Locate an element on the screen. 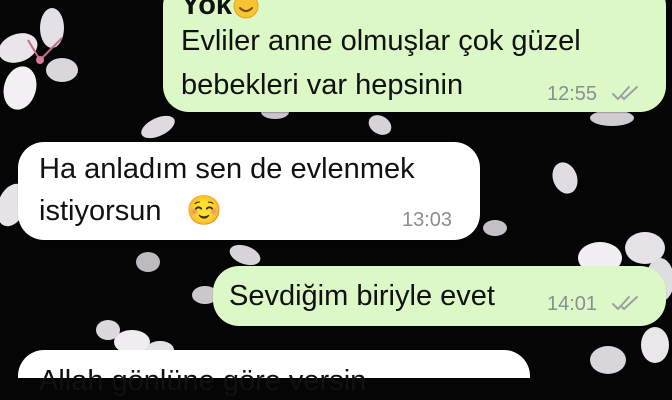 Image resolution: width=672 pixels, height=400 pixels. message-timestamp: 14:01 is located at coordinates (572, 304).